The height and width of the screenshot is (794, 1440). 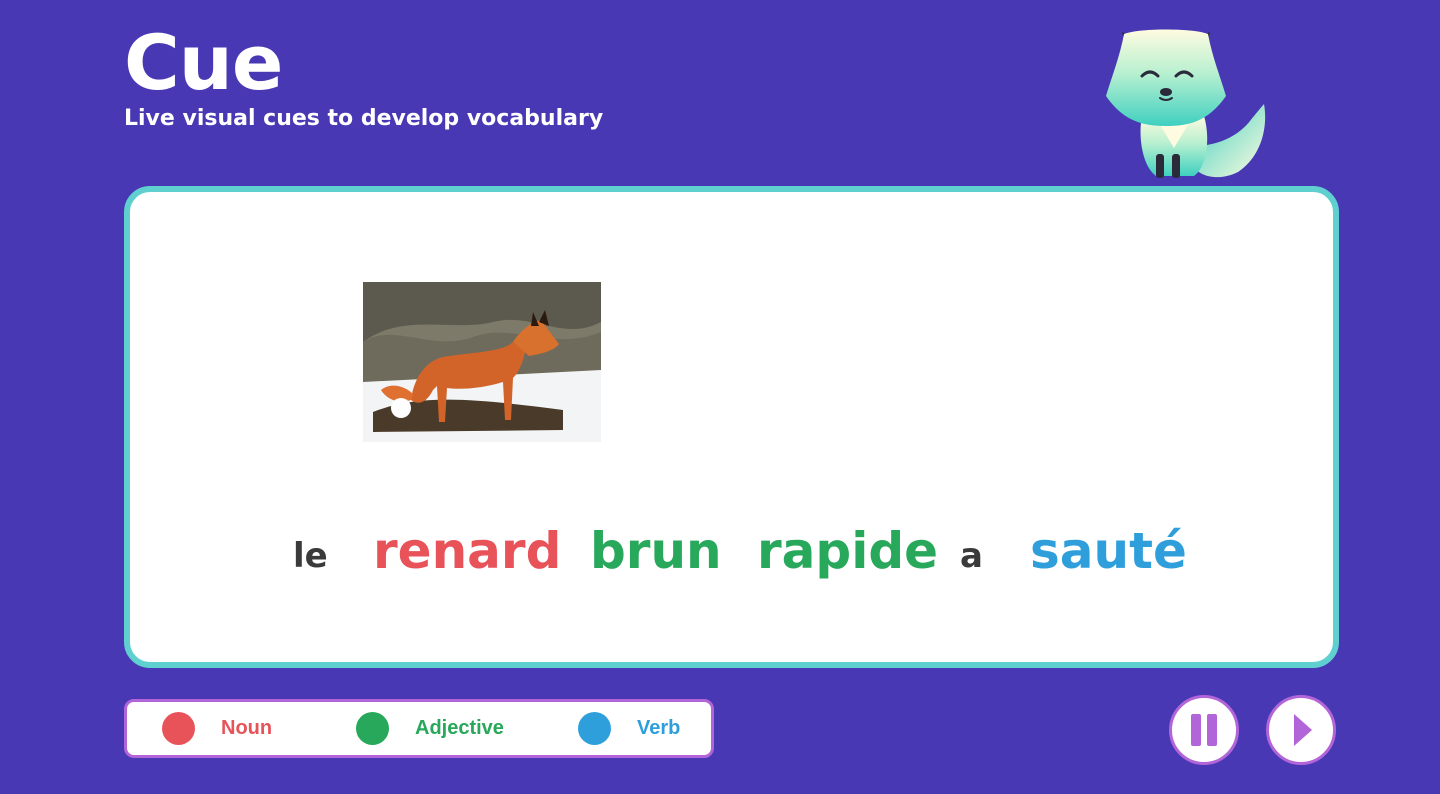 I want to click on pause-icon, so click(x=1204, y=730).